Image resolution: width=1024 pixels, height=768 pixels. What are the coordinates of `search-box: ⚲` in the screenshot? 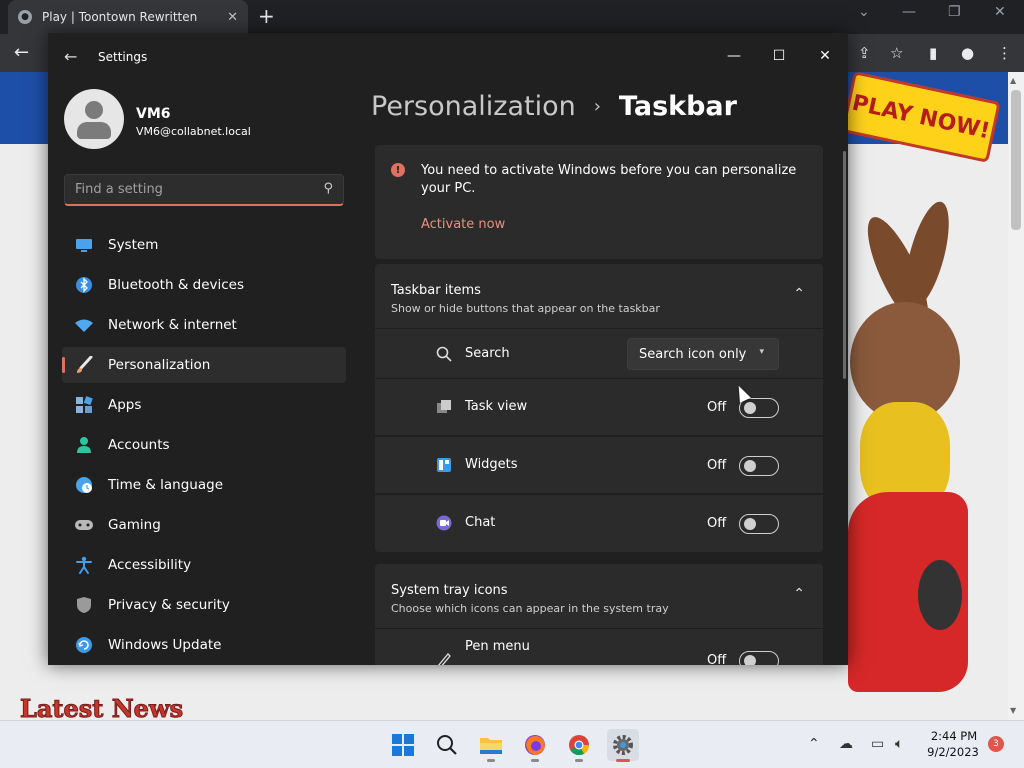 It's located at (204, 190).